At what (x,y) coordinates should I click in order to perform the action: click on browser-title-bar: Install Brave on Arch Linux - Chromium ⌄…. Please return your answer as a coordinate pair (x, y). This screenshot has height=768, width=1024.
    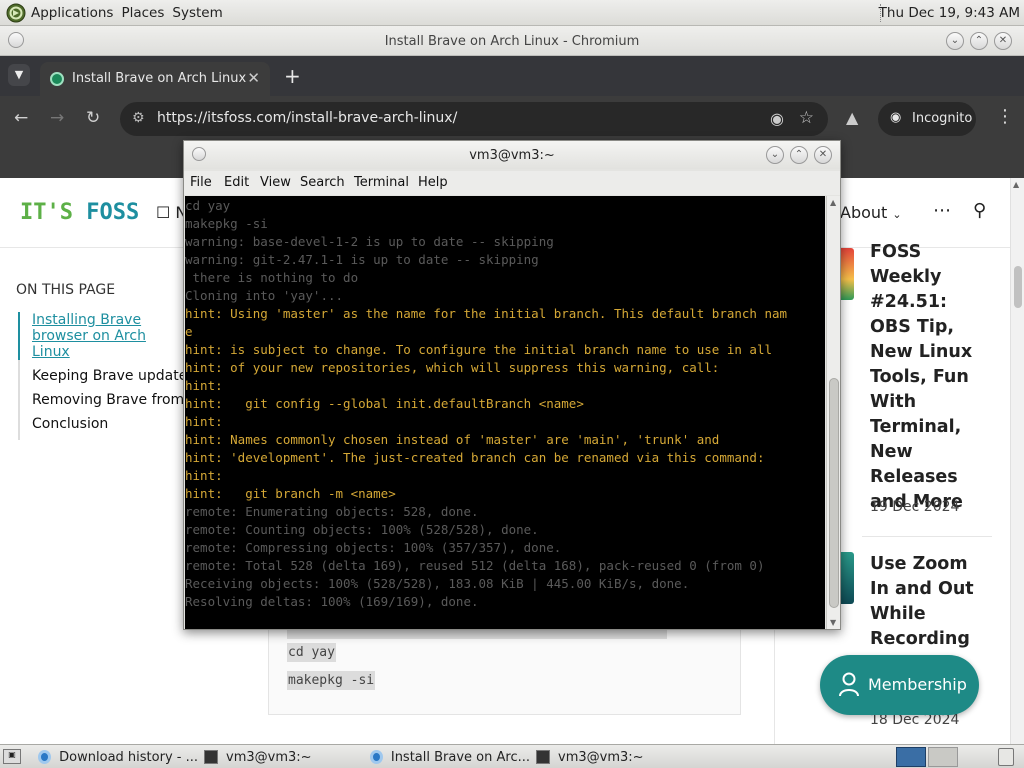
    Looking at the image, I should click on (512, 41).